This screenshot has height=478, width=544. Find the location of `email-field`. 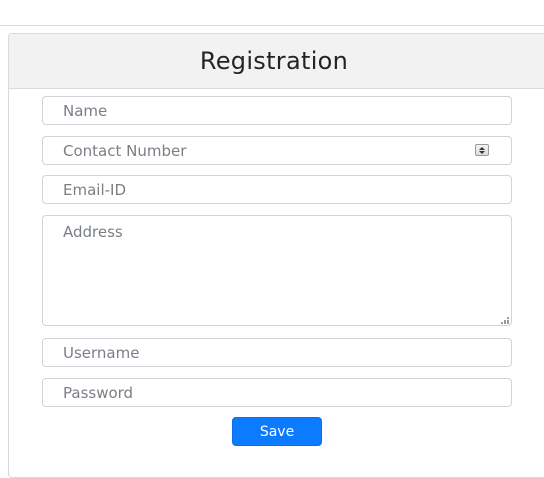

email-field is located at coordinates (277, 189).